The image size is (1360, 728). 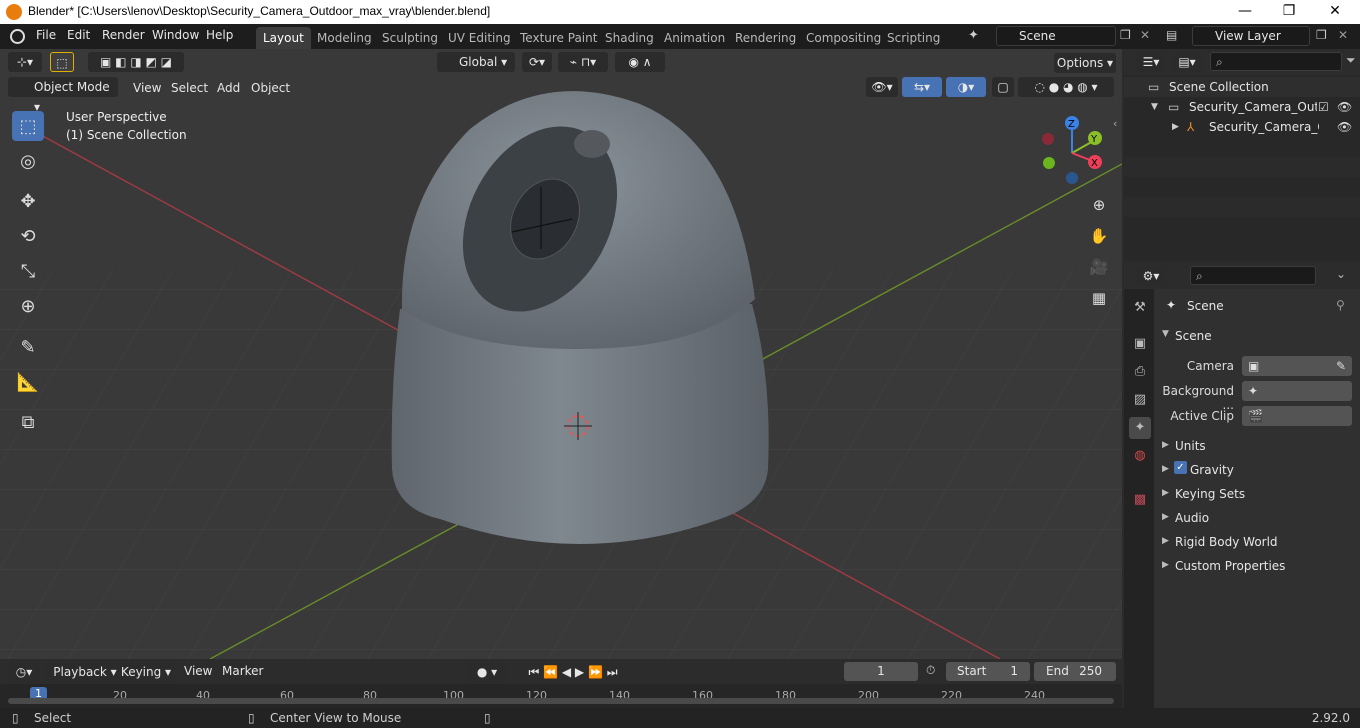 I want to click on blender-menu-icon, so click(x=17, y=36).